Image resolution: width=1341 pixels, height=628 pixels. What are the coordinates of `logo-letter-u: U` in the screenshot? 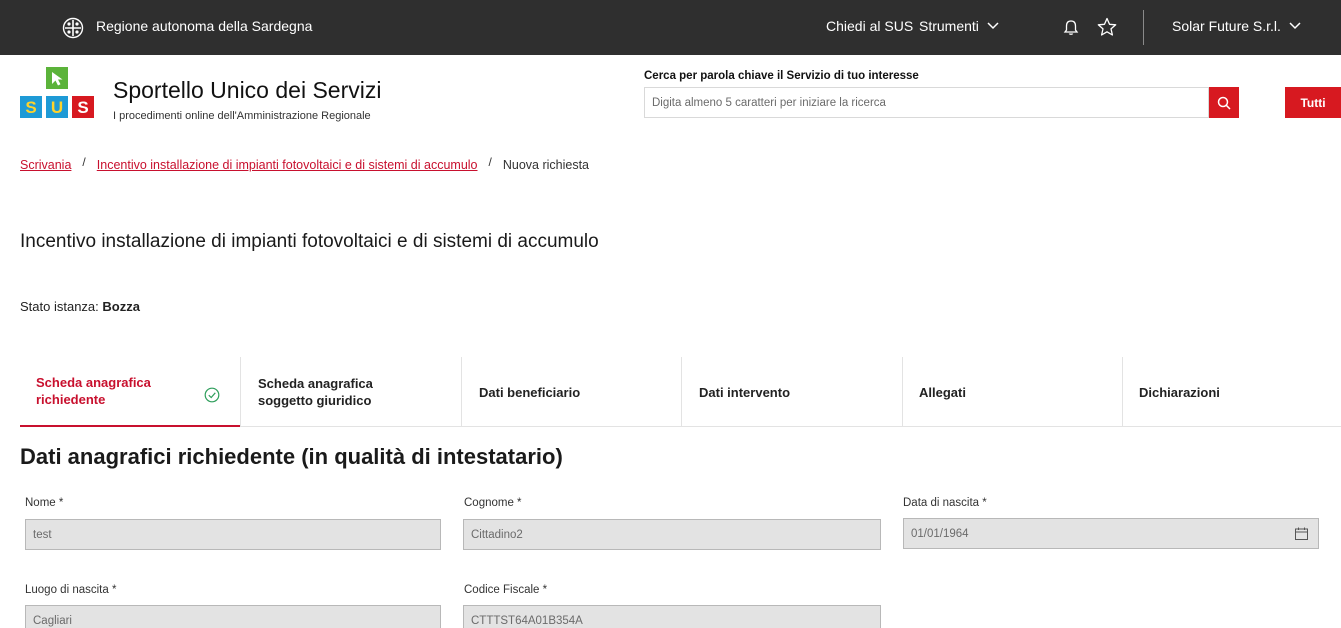 It's located at (57, 107).